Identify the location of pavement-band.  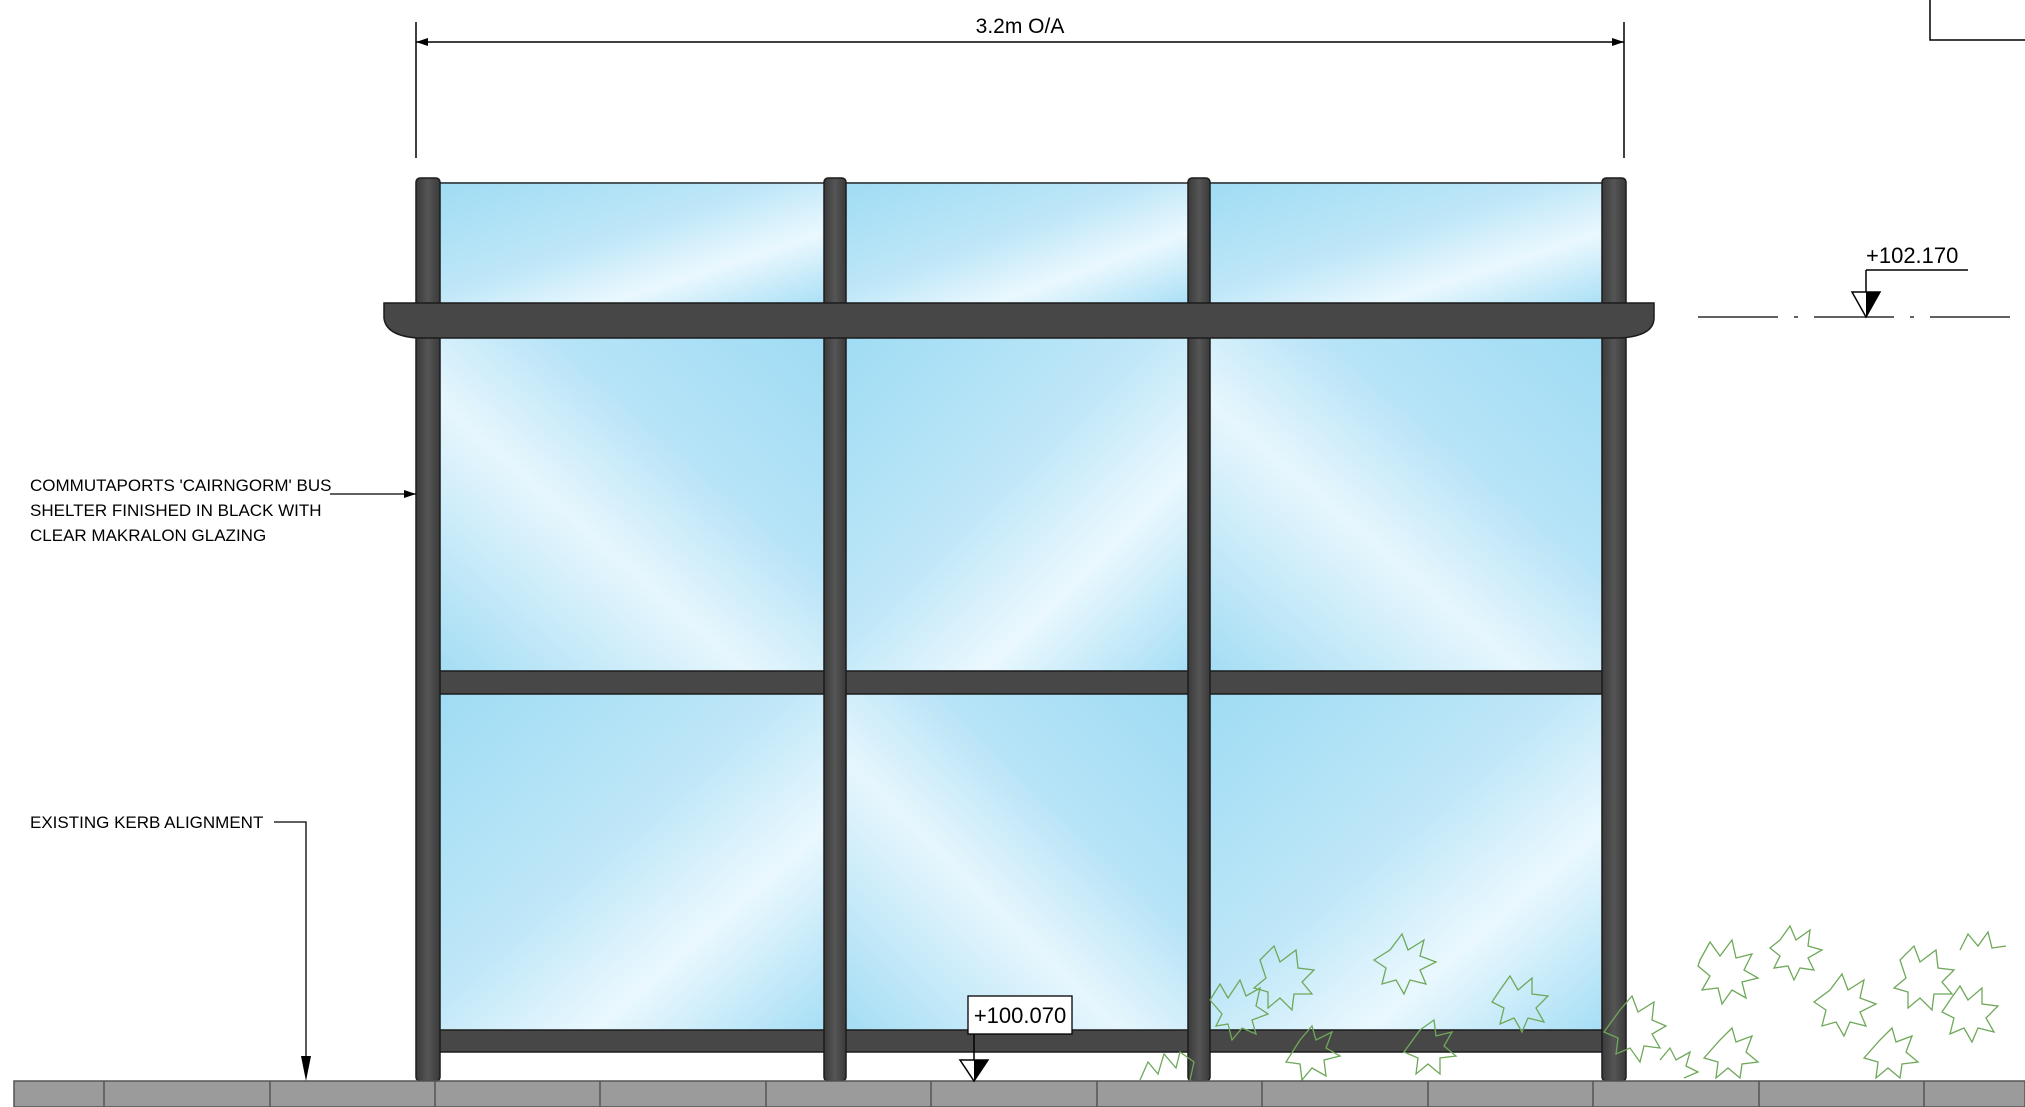
(1019, 1093).